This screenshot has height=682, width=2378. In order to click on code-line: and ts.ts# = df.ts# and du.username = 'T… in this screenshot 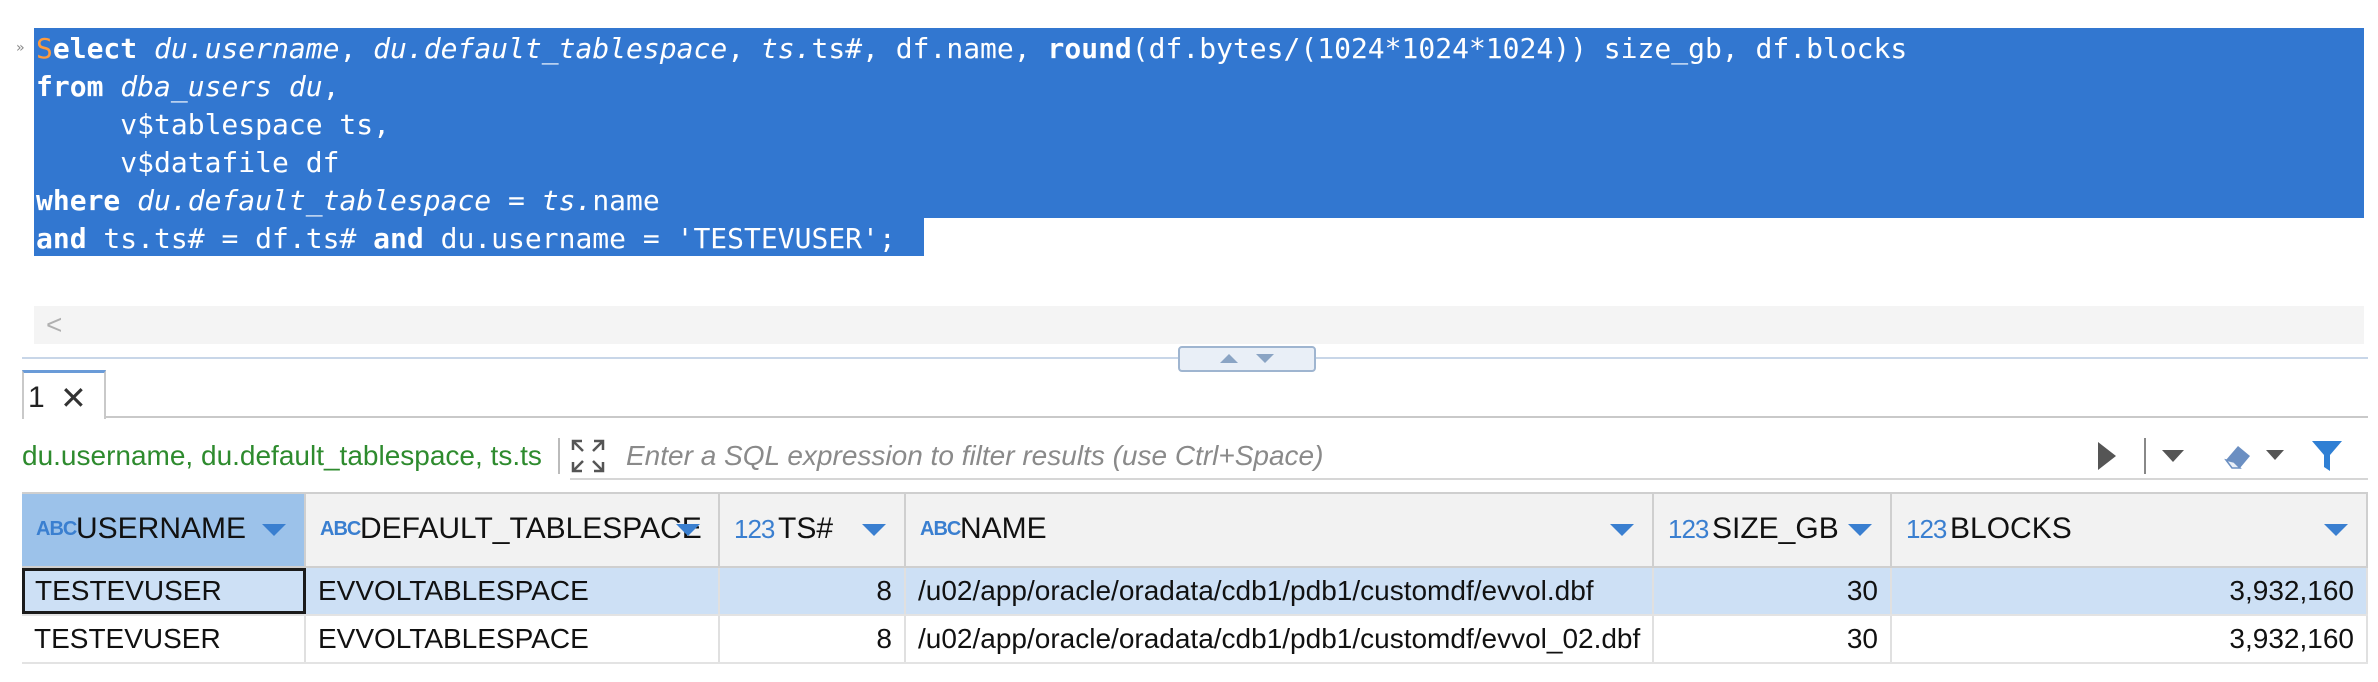, I will do `click(971, 239)`.